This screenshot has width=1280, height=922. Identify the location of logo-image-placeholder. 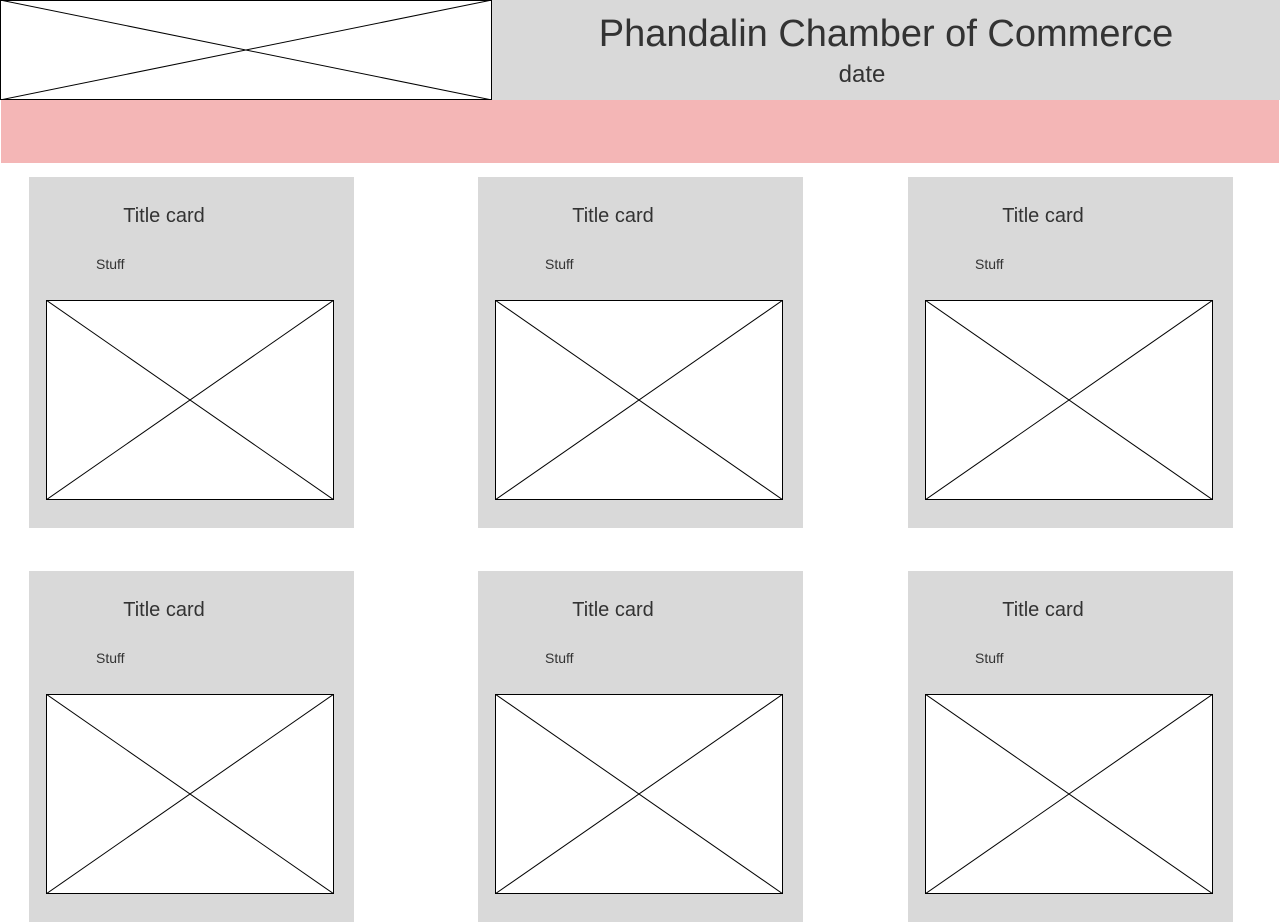
(246, 50).